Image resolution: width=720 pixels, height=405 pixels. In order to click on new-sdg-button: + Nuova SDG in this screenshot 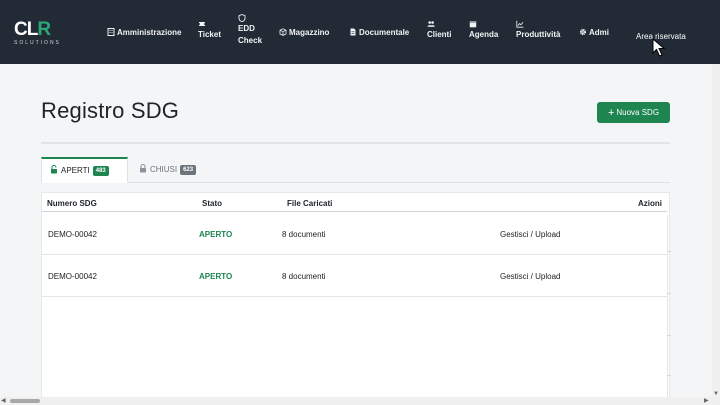, I will do `click(633, 112)`.